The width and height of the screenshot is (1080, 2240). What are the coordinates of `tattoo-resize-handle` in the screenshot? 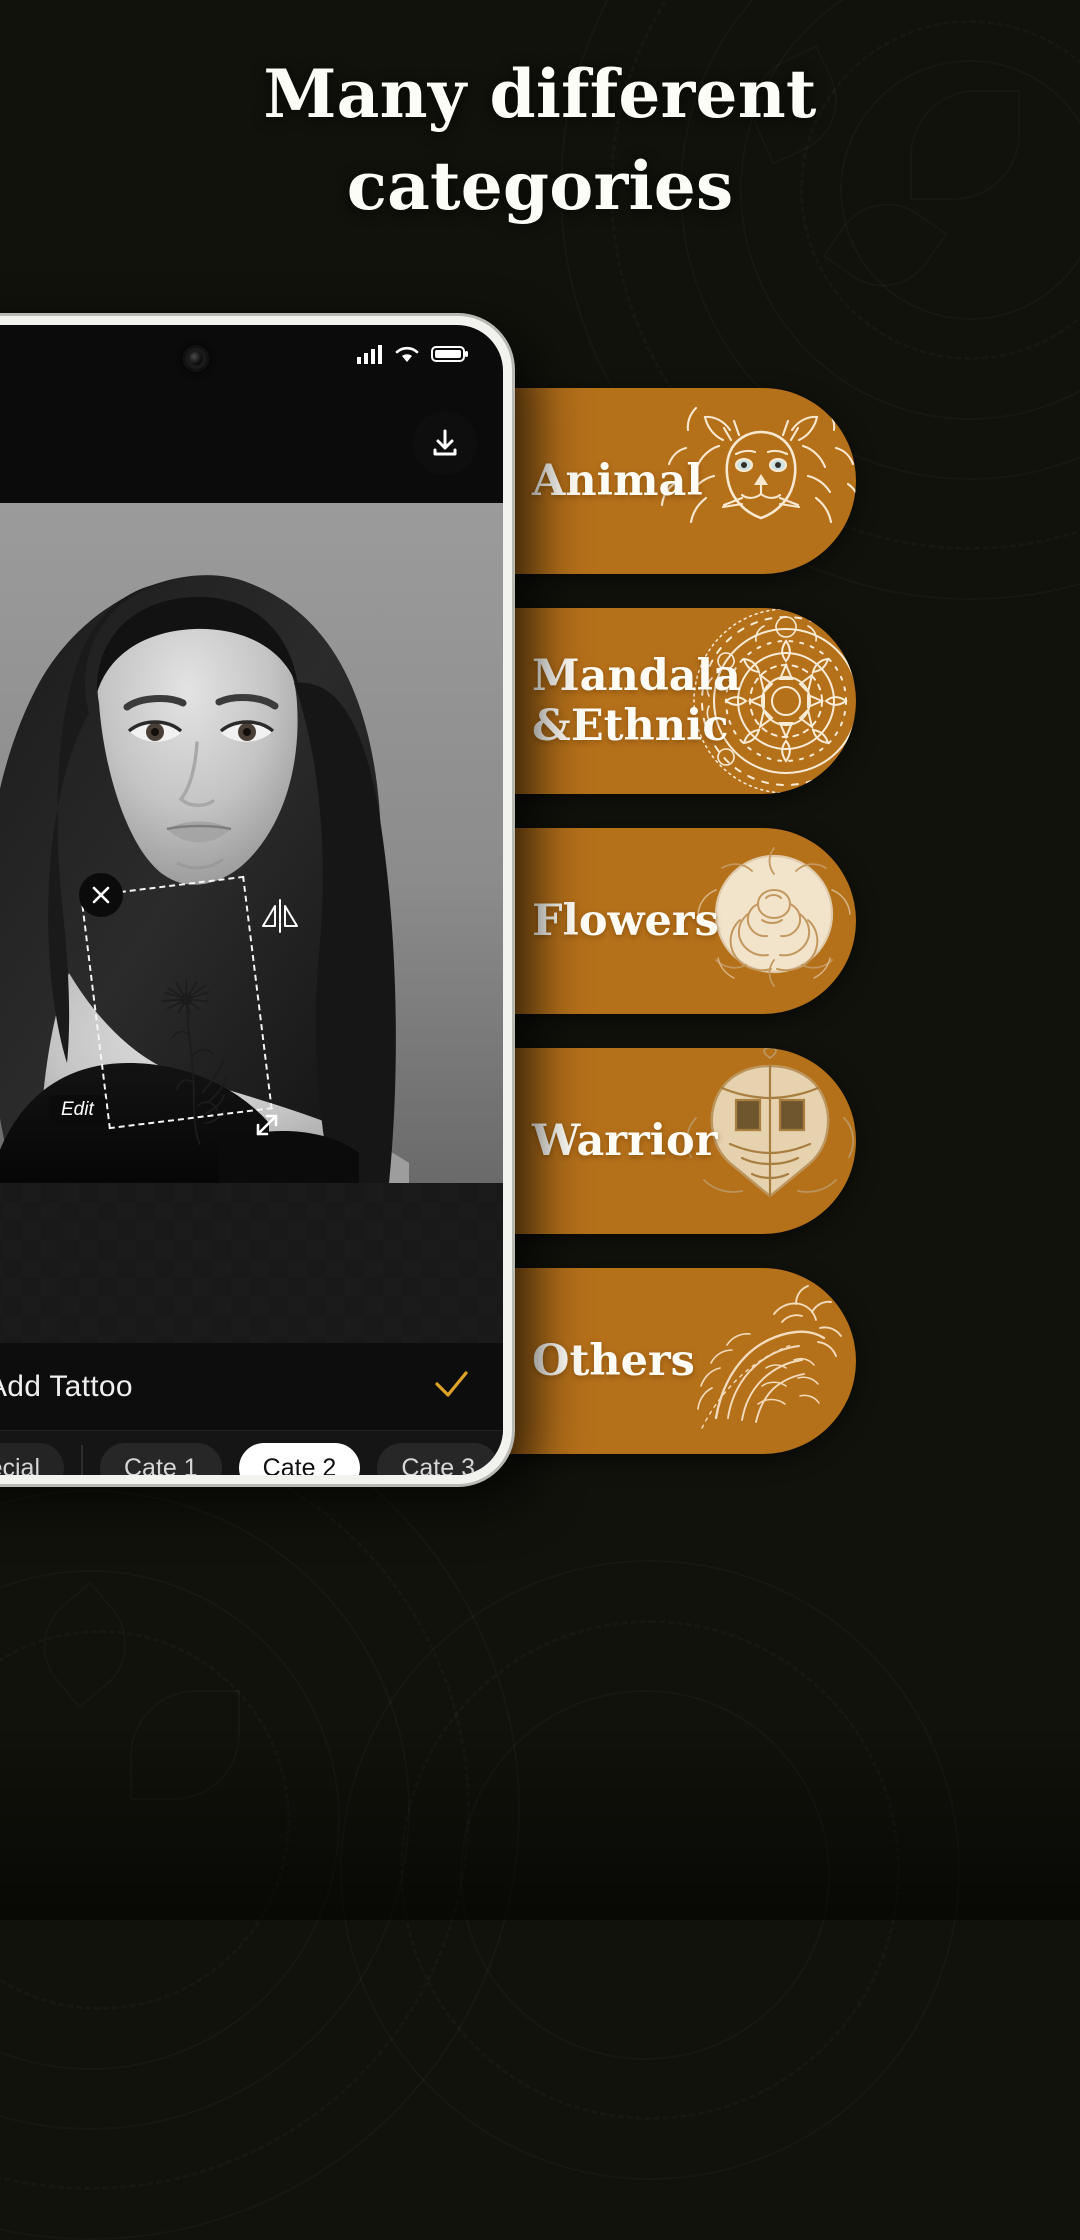 It's located at (267, 1125).